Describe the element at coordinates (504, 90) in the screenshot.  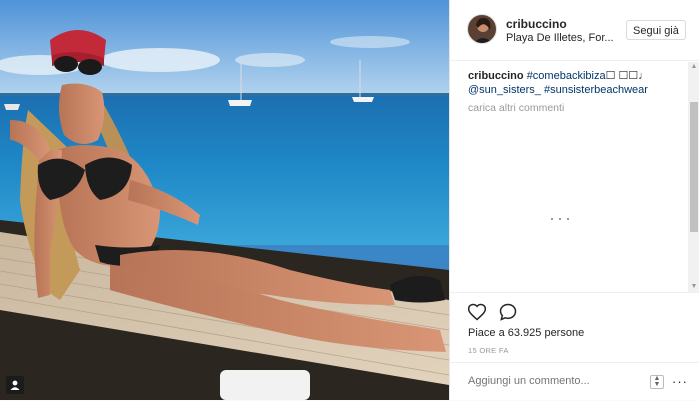
I see `mention-link: @sun_sisters_` at that location.